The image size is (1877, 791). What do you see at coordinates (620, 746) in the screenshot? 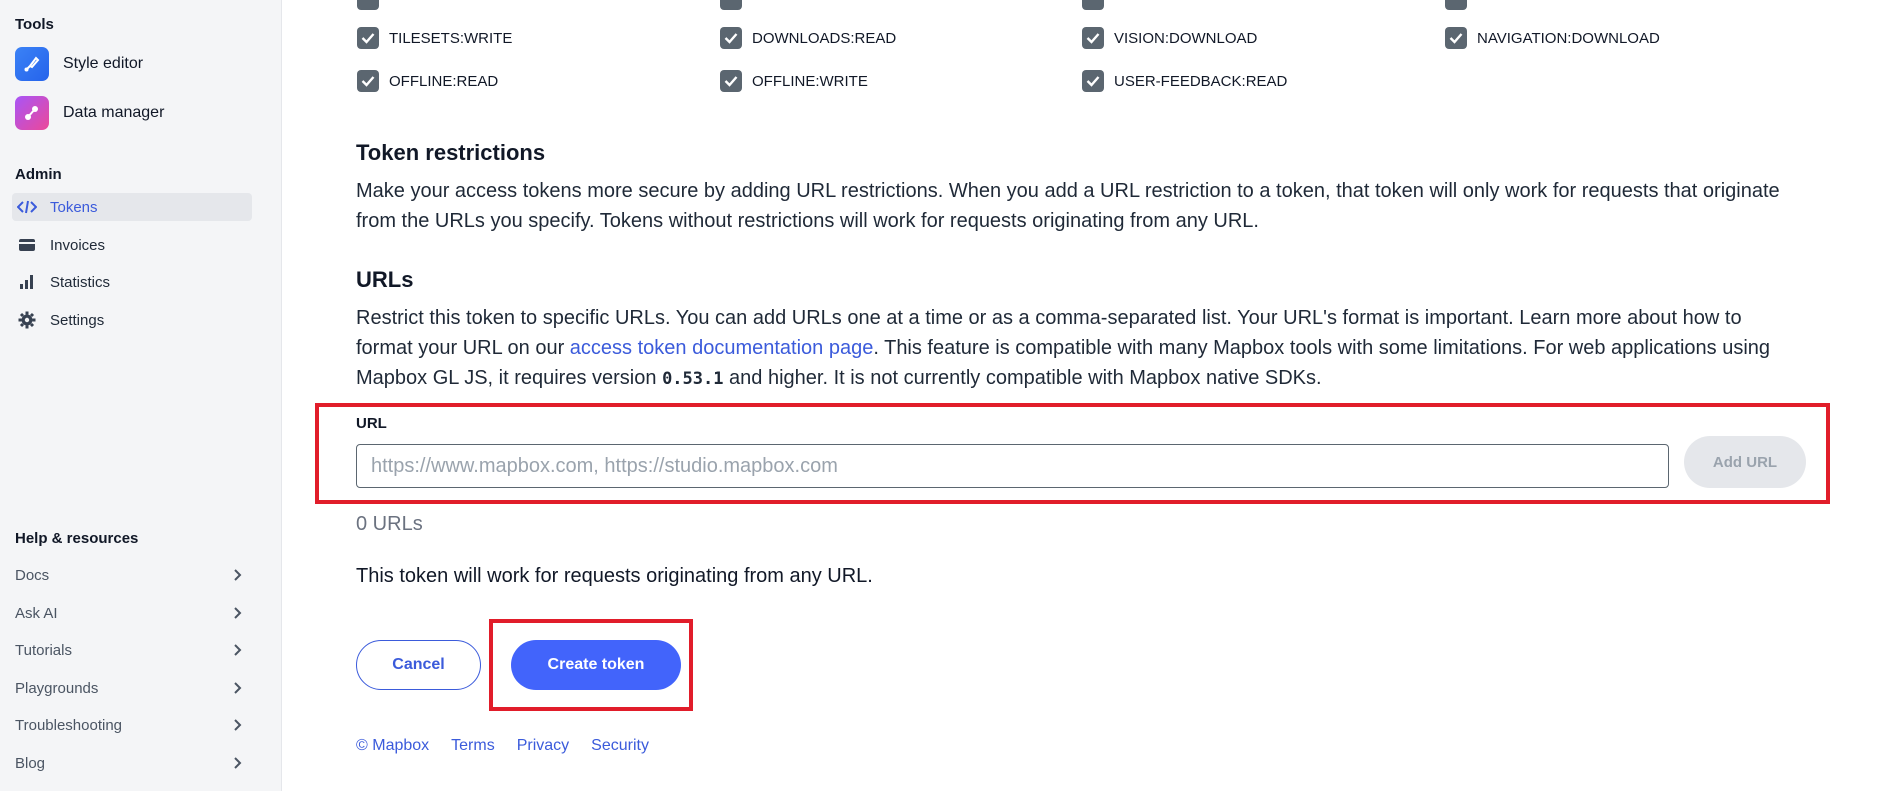
I see `footer-link-security: Security` at bounding box center [620, 746].